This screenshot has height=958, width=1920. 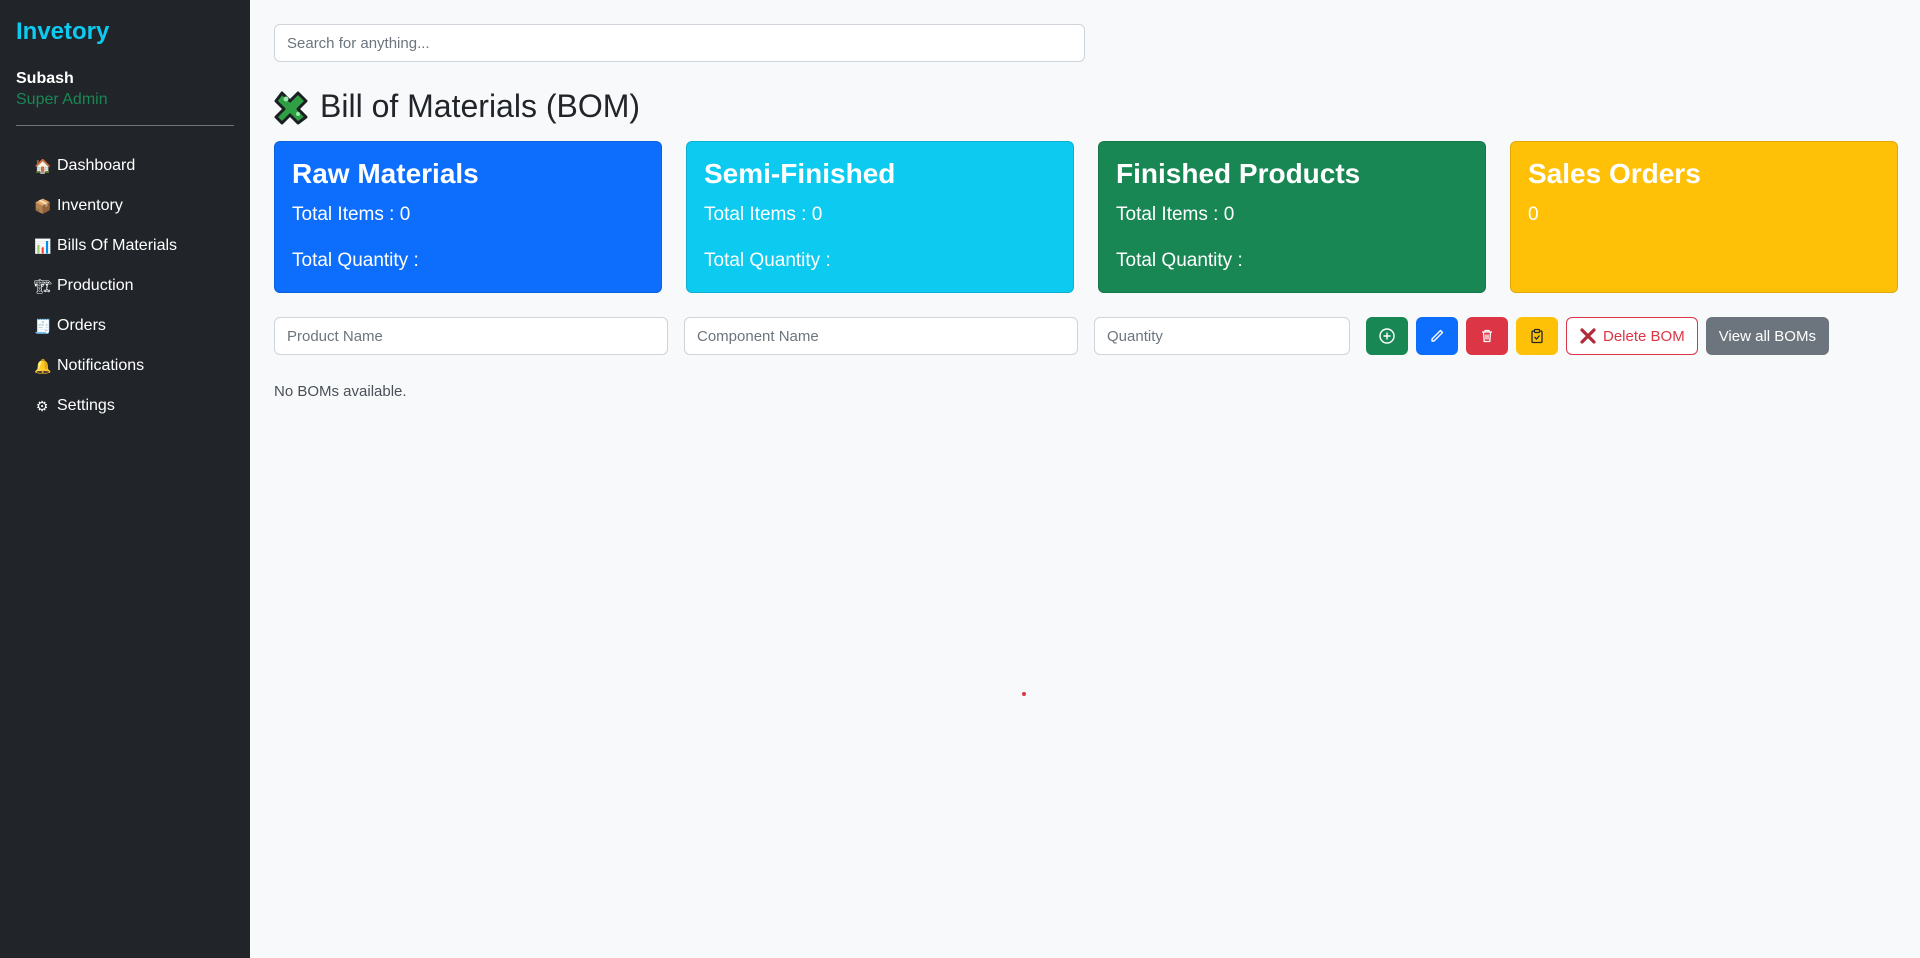 What do you see at coordinates (45, 78) in the screenshot?
I see `user-name: Subash` at bounding box center [45, 78].